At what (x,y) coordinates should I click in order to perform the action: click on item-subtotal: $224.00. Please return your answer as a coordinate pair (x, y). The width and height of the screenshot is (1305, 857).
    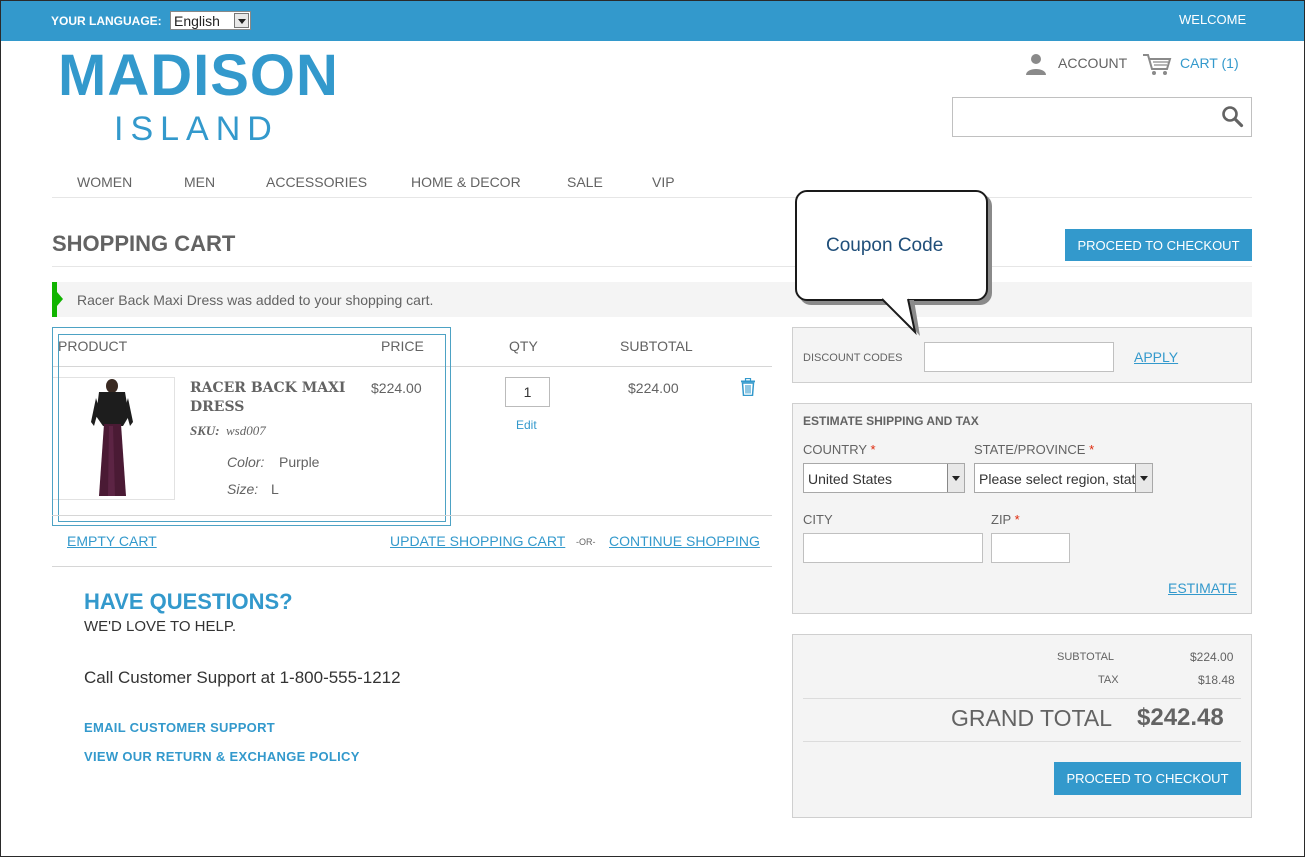
    Looking at the image, I should click on (653, 388).